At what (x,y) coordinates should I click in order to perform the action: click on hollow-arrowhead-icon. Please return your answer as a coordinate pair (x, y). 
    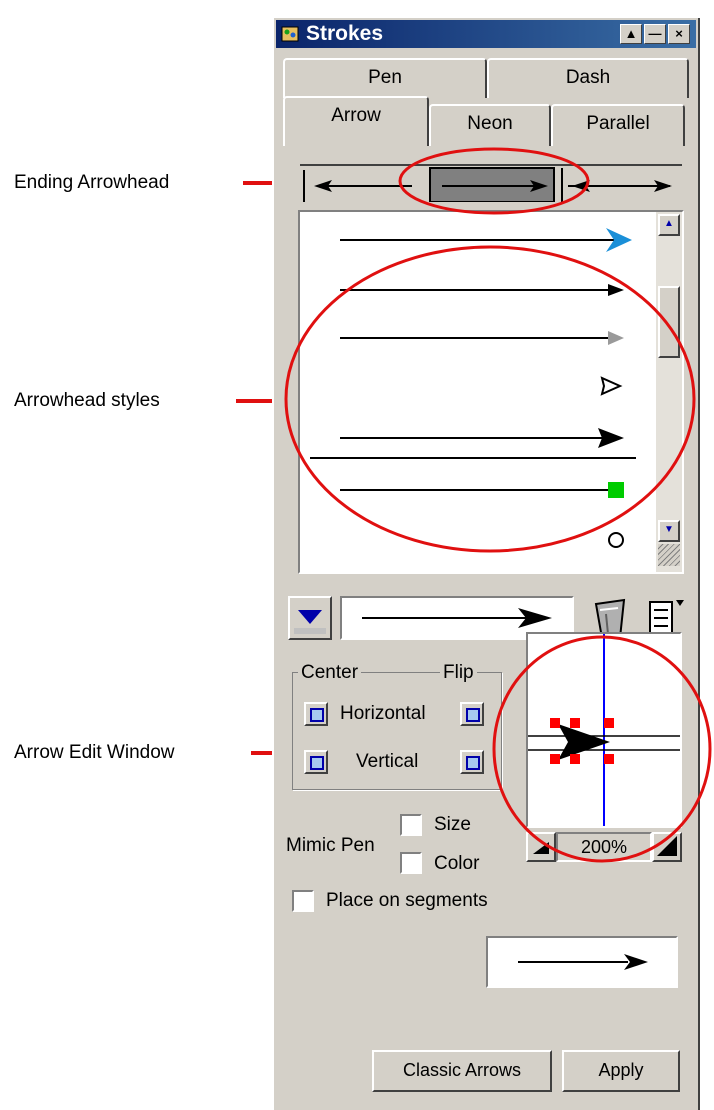
    Looking at the image, I should click on (611, 386).